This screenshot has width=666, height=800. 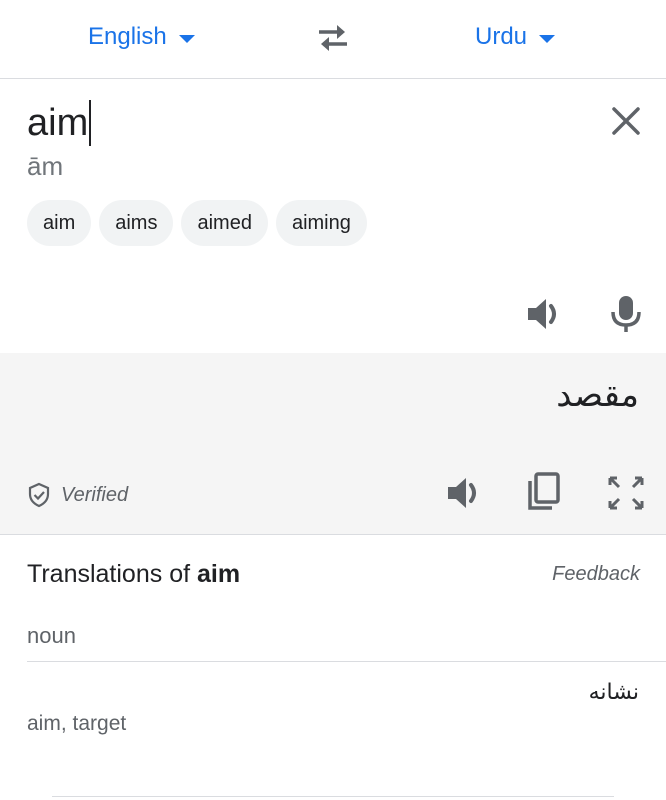 I want to click on fullscreen-button, so click(x=626, y=493).